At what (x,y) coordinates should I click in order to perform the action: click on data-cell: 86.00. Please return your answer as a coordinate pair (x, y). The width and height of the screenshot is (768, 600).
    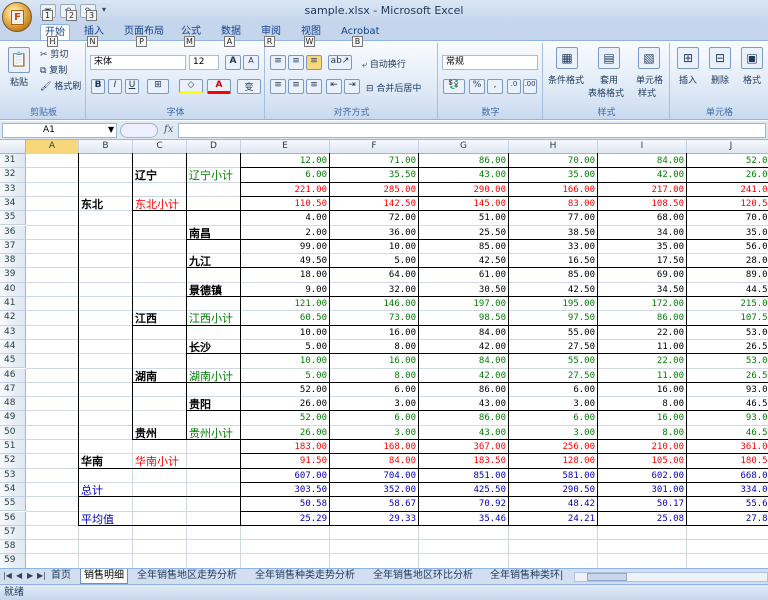
    Looking at the image, I should click on (464, 161).